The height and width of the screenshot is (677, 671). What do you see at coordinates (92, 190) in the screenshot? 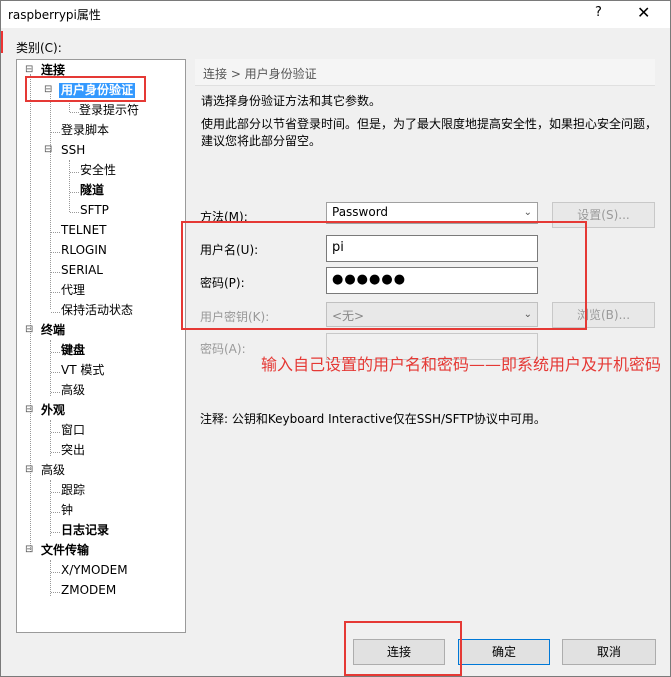
I see `tree-item-tunnel: 隧道` at bounding box center [92, 190].